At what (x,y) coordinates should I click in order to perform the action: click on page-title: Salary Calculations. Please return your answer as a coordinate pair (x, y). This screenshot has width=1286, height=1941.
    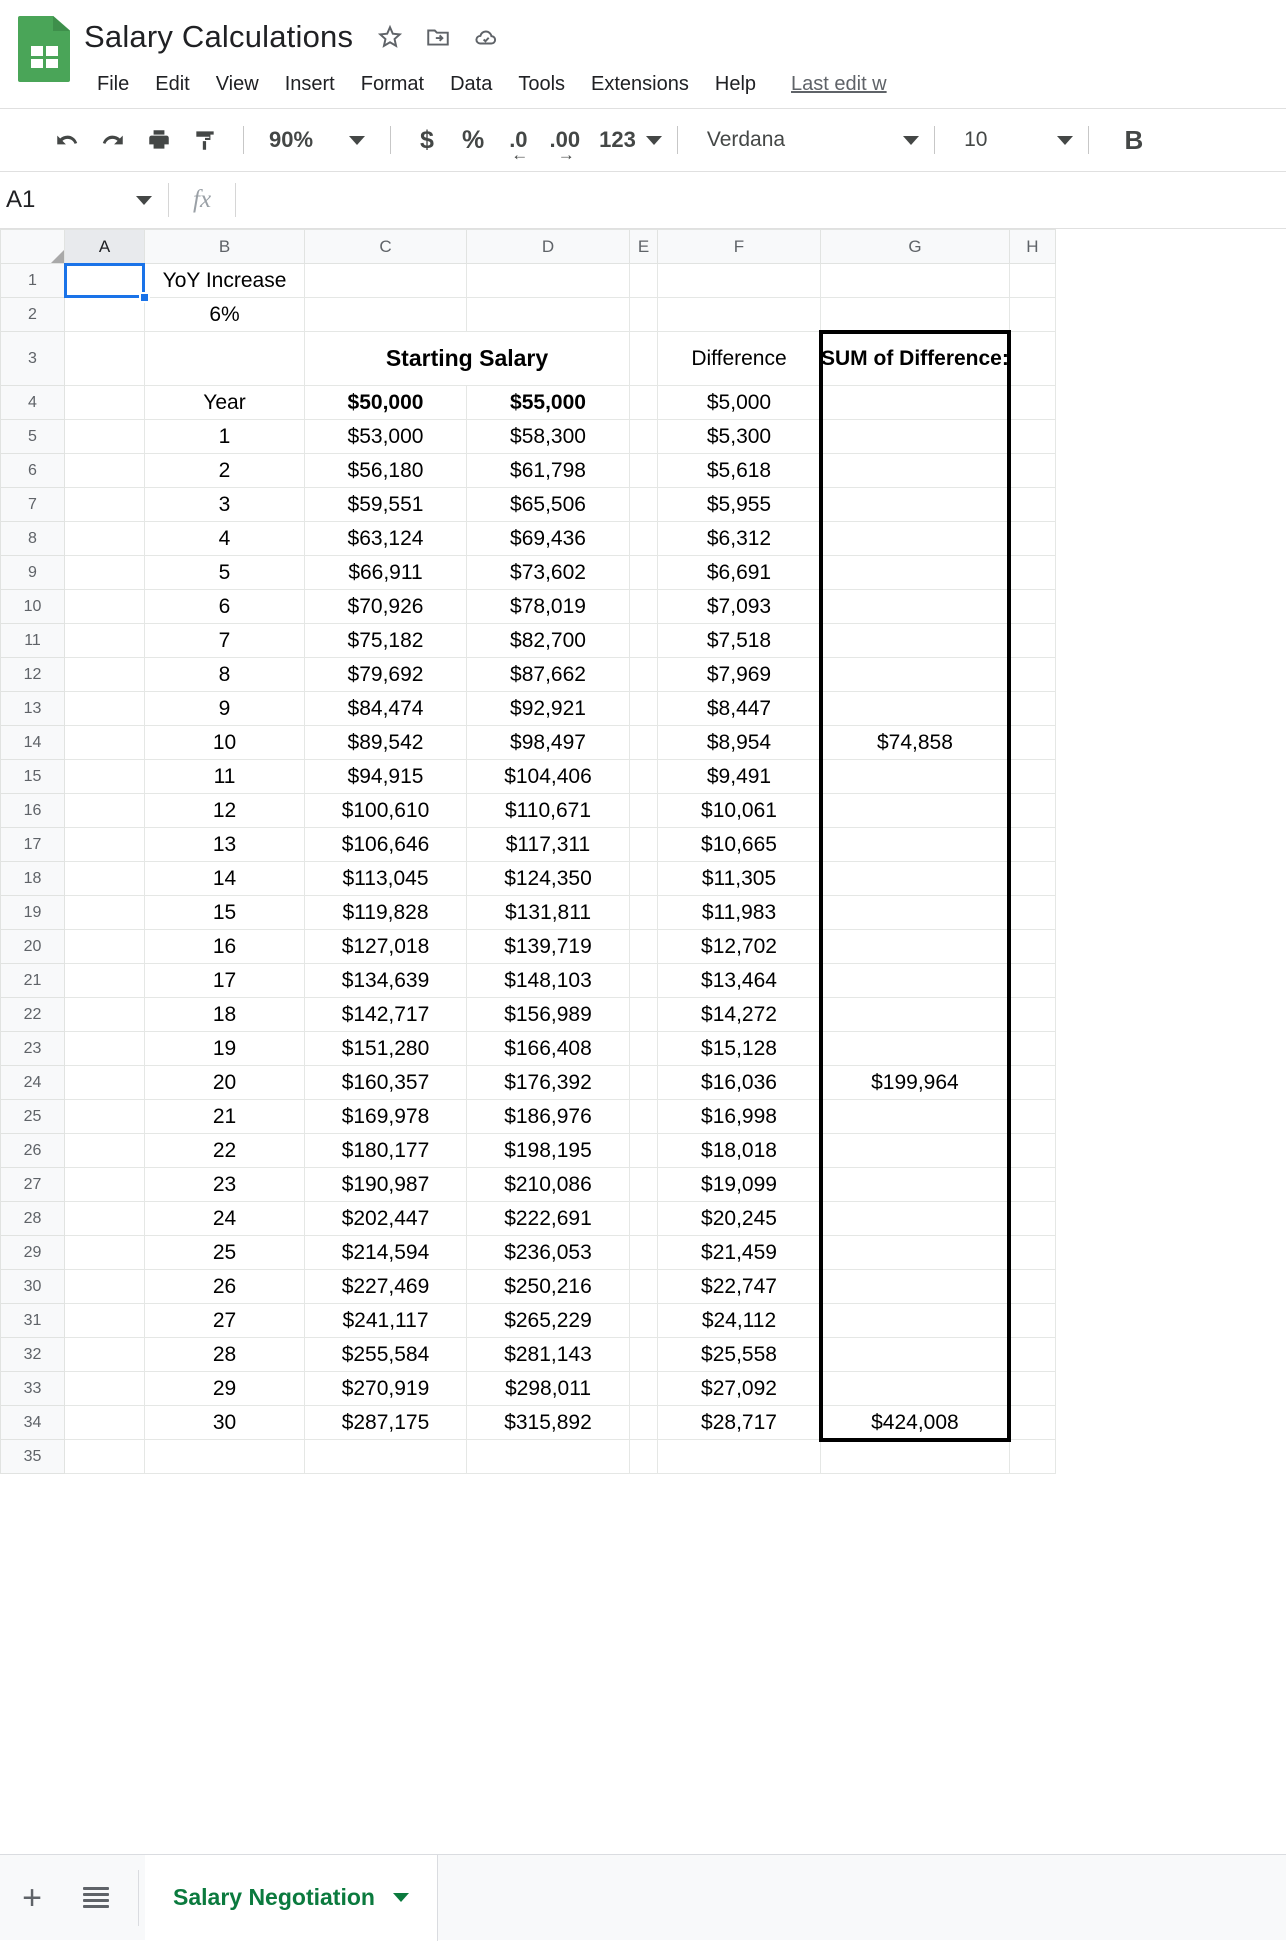
    Looking at the image, I should click on (218, 37).